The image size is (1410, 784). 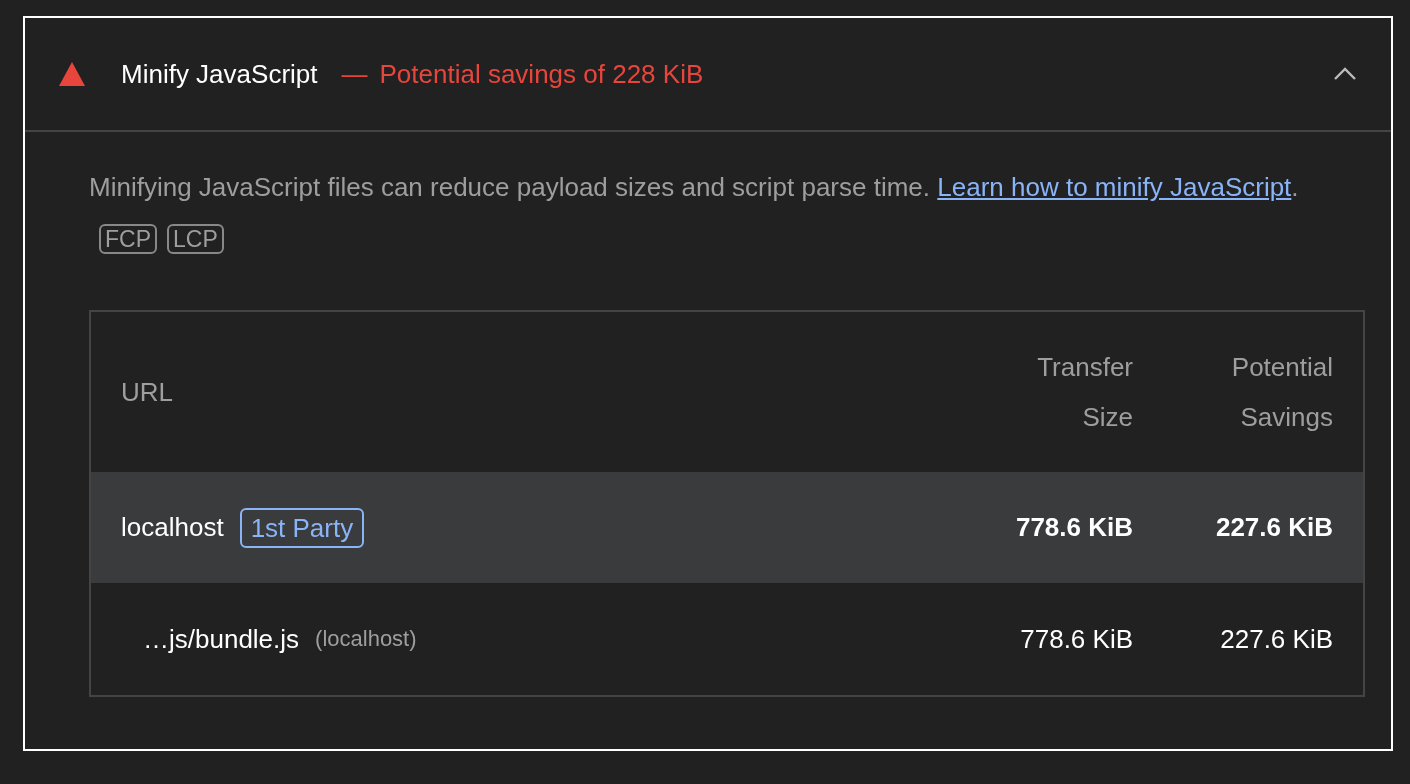 What do you see at coordinates (172, 527) in the screenshot?
I see `url-text: localhost` at bounding box center [172, 527].